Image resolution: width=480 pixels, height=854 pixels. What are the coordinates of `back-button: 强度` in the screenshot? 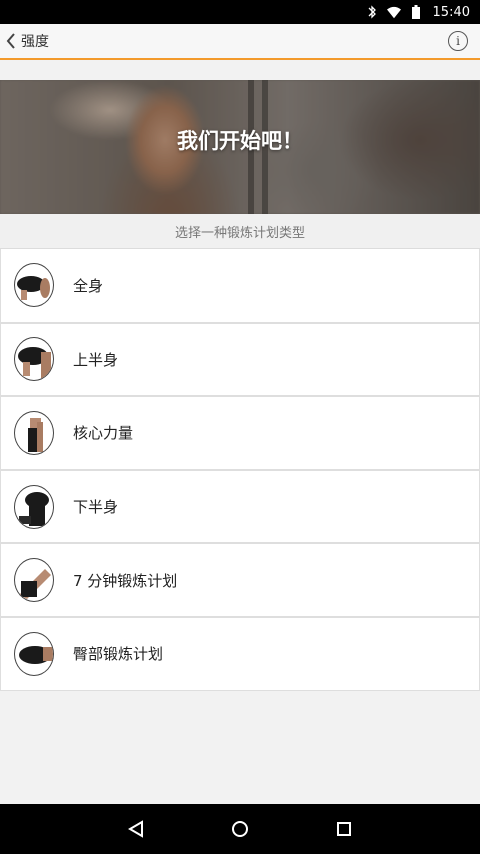 It's located at (24, 41).